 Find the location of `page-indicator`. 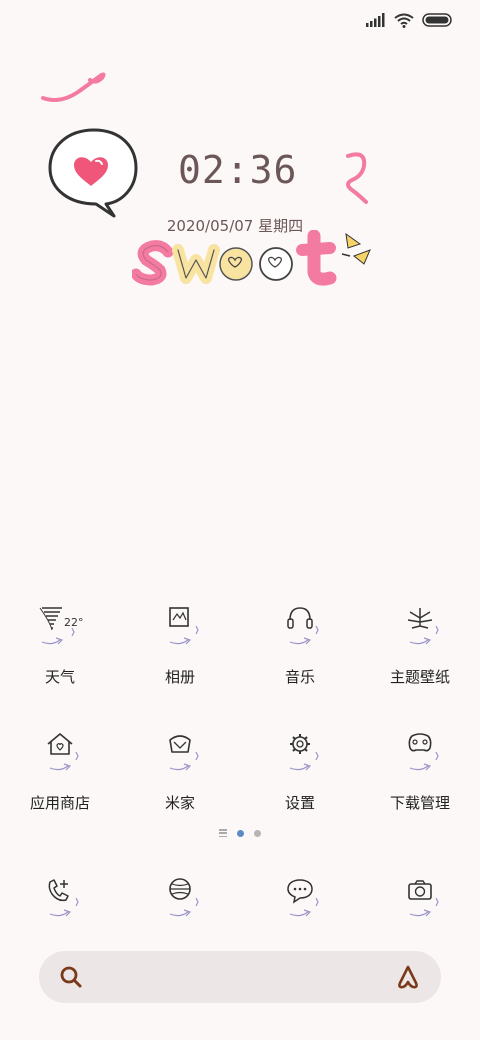

page-indicator is located at coordinates (240, 833).